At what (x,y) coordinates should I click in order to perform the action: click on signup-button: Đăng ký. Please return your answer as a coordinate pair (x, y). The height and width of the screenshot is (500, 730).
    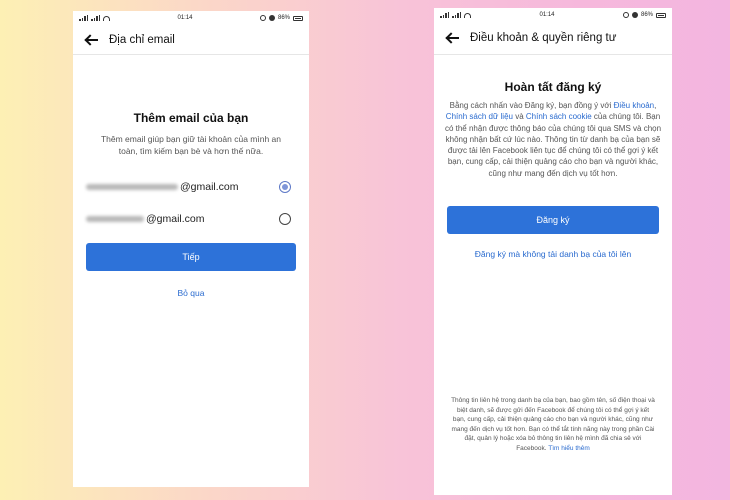
    Looking at the image, I should click on (553, 220).